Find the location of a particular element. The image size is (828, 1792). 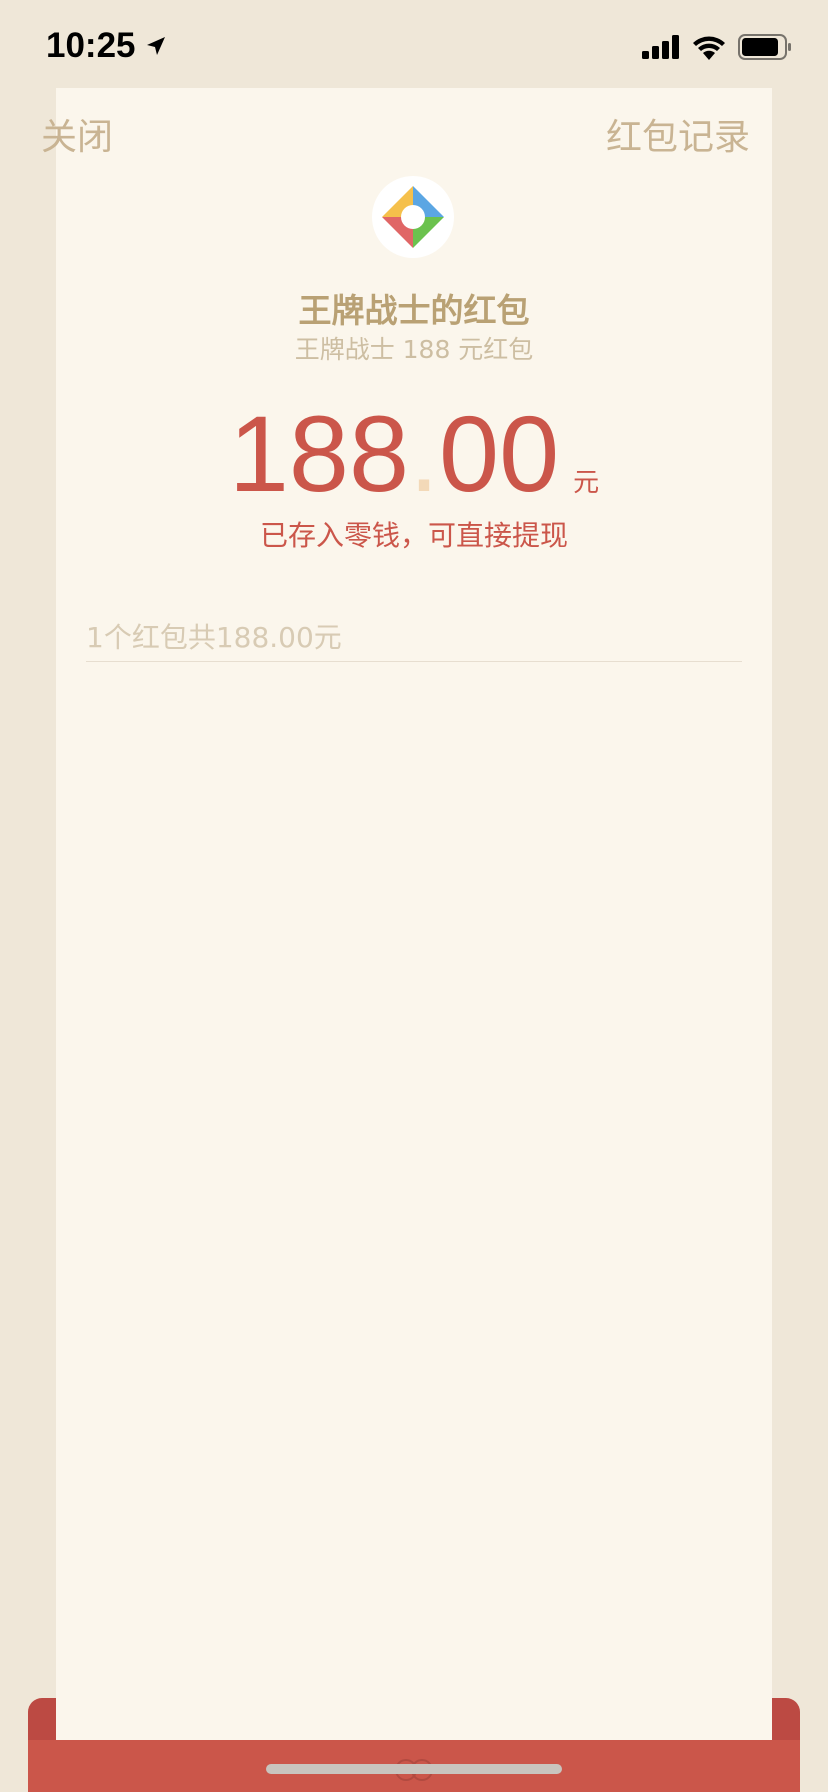

divider is located at coordinates (414, 661).